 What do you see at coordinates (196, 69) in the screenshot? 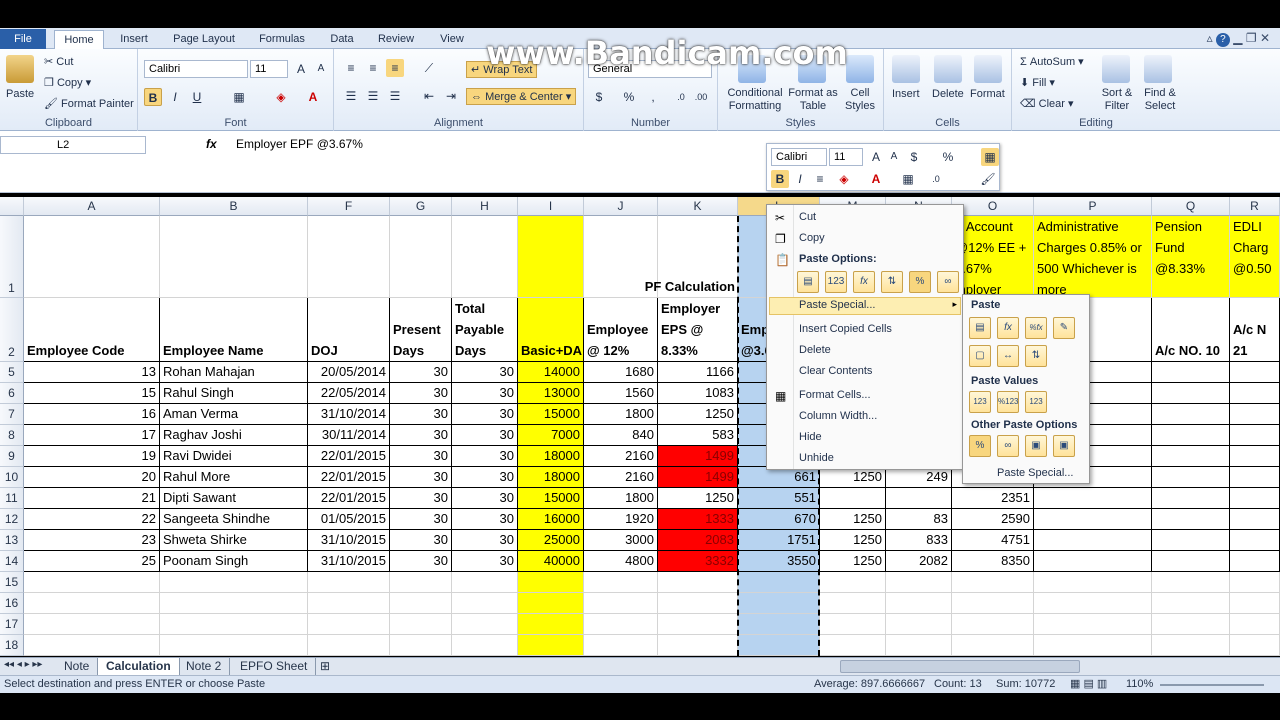
I see `font-name-select: Calibri` at bounding box center [196, 69].